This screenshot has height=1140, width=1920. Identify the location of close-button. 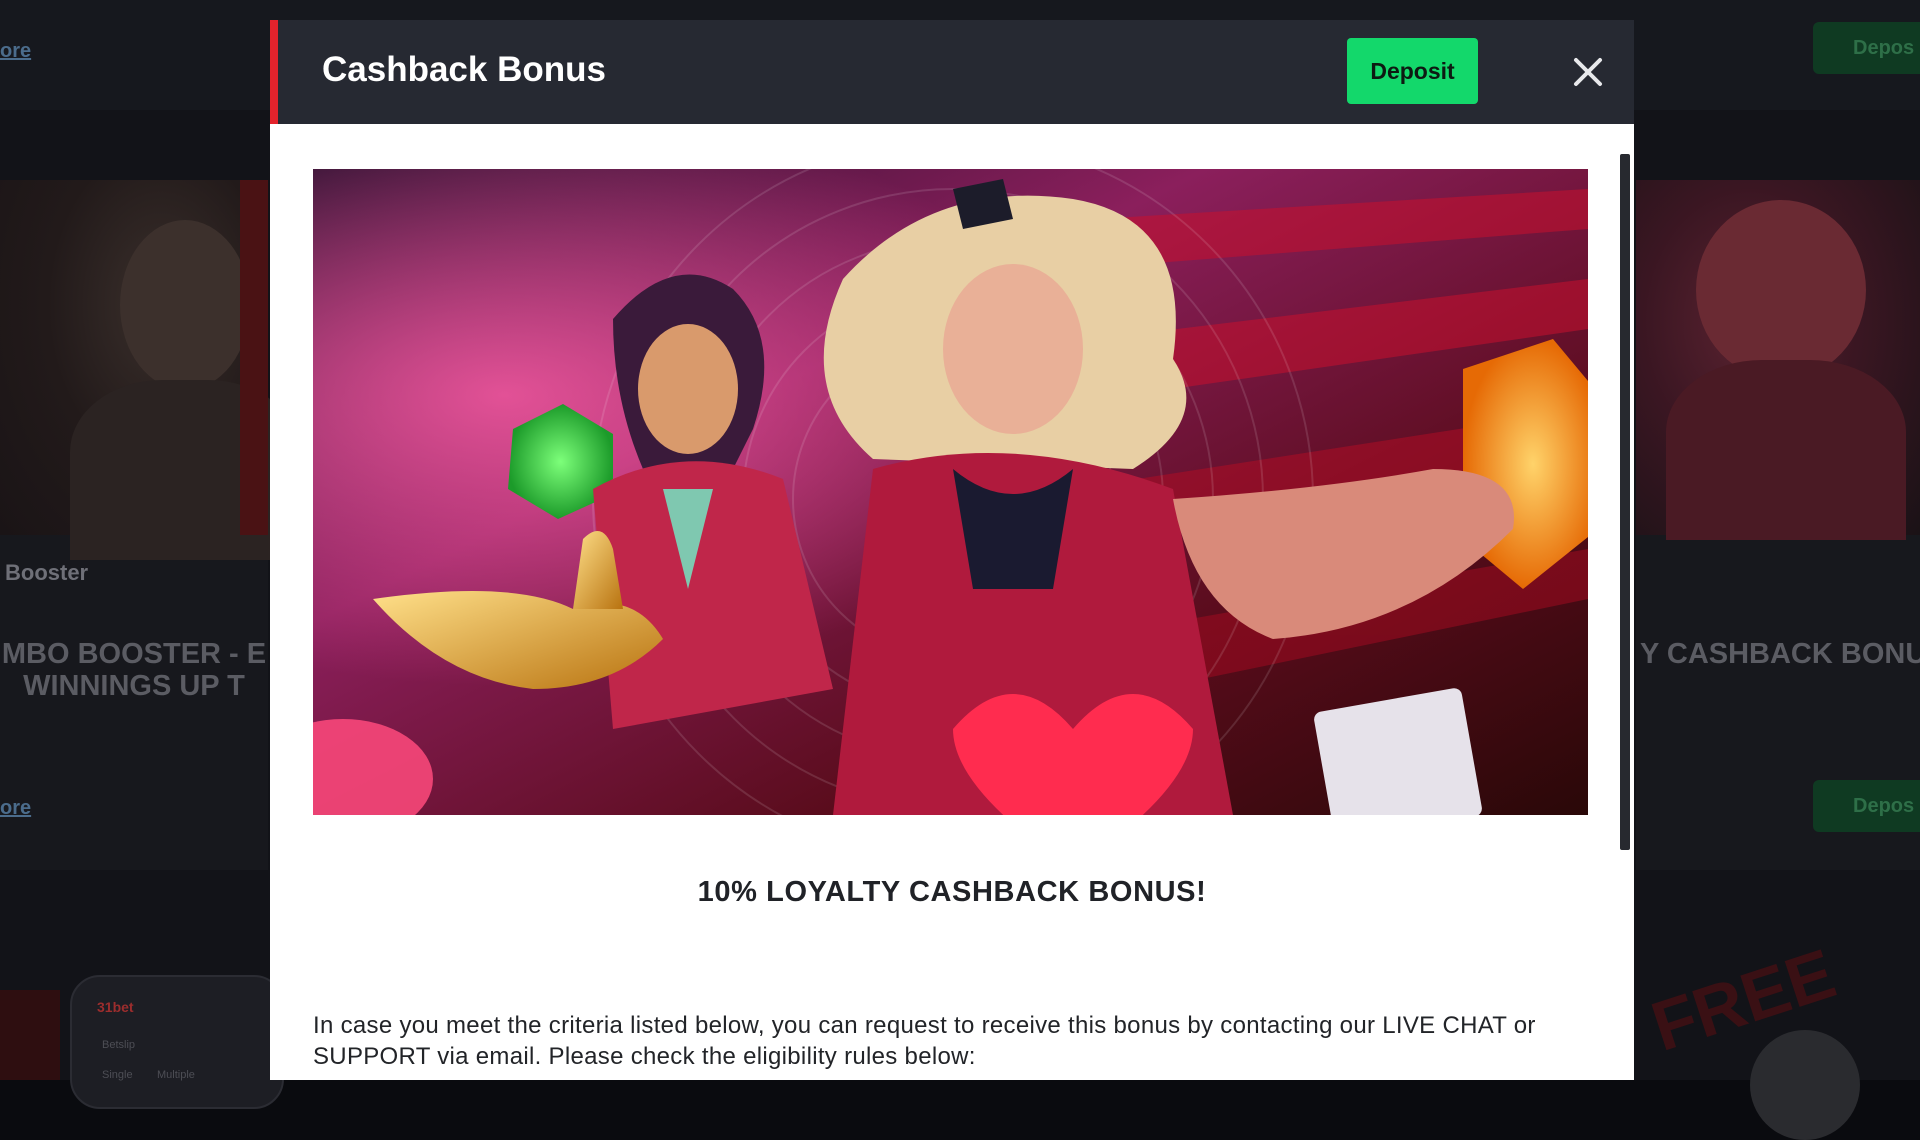
(1588, 72).